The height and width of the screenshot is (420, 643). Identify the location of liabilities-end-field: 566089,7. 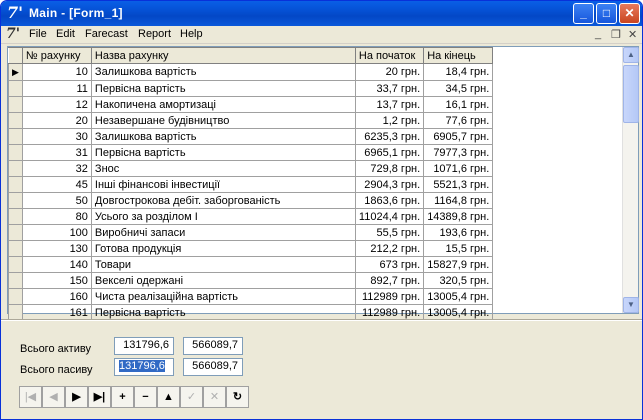
(213, 367).